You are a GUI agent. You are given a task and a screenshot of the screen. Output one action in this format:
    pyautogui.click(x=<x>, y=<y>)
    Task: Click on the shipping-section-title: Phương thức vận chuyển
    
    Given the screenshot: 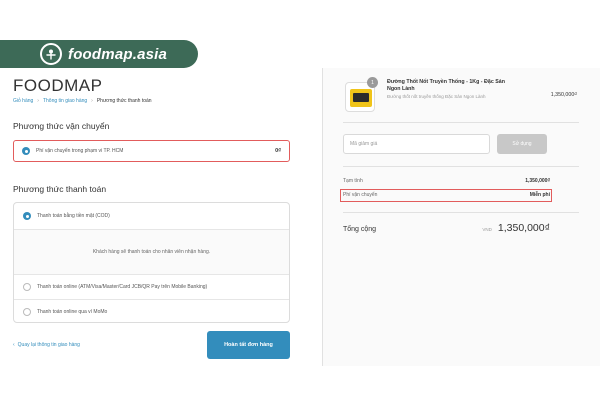 What is the action you would take?
    pyautogui.click(x=61, y=126)
    